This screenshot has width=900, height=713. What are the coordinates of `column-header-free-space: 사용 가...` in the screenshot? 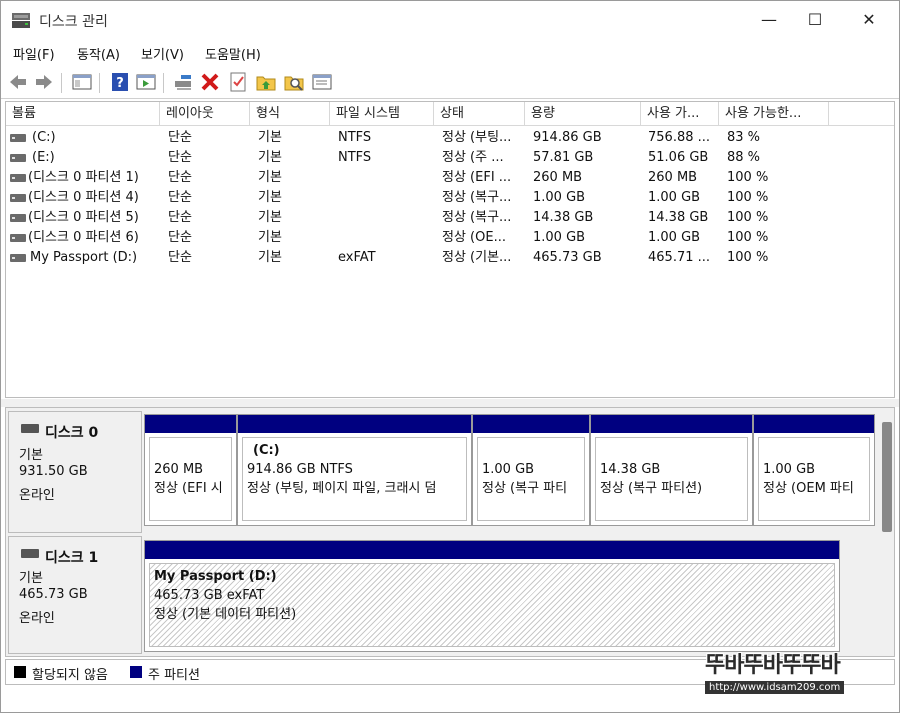 It's located at (680, 114).